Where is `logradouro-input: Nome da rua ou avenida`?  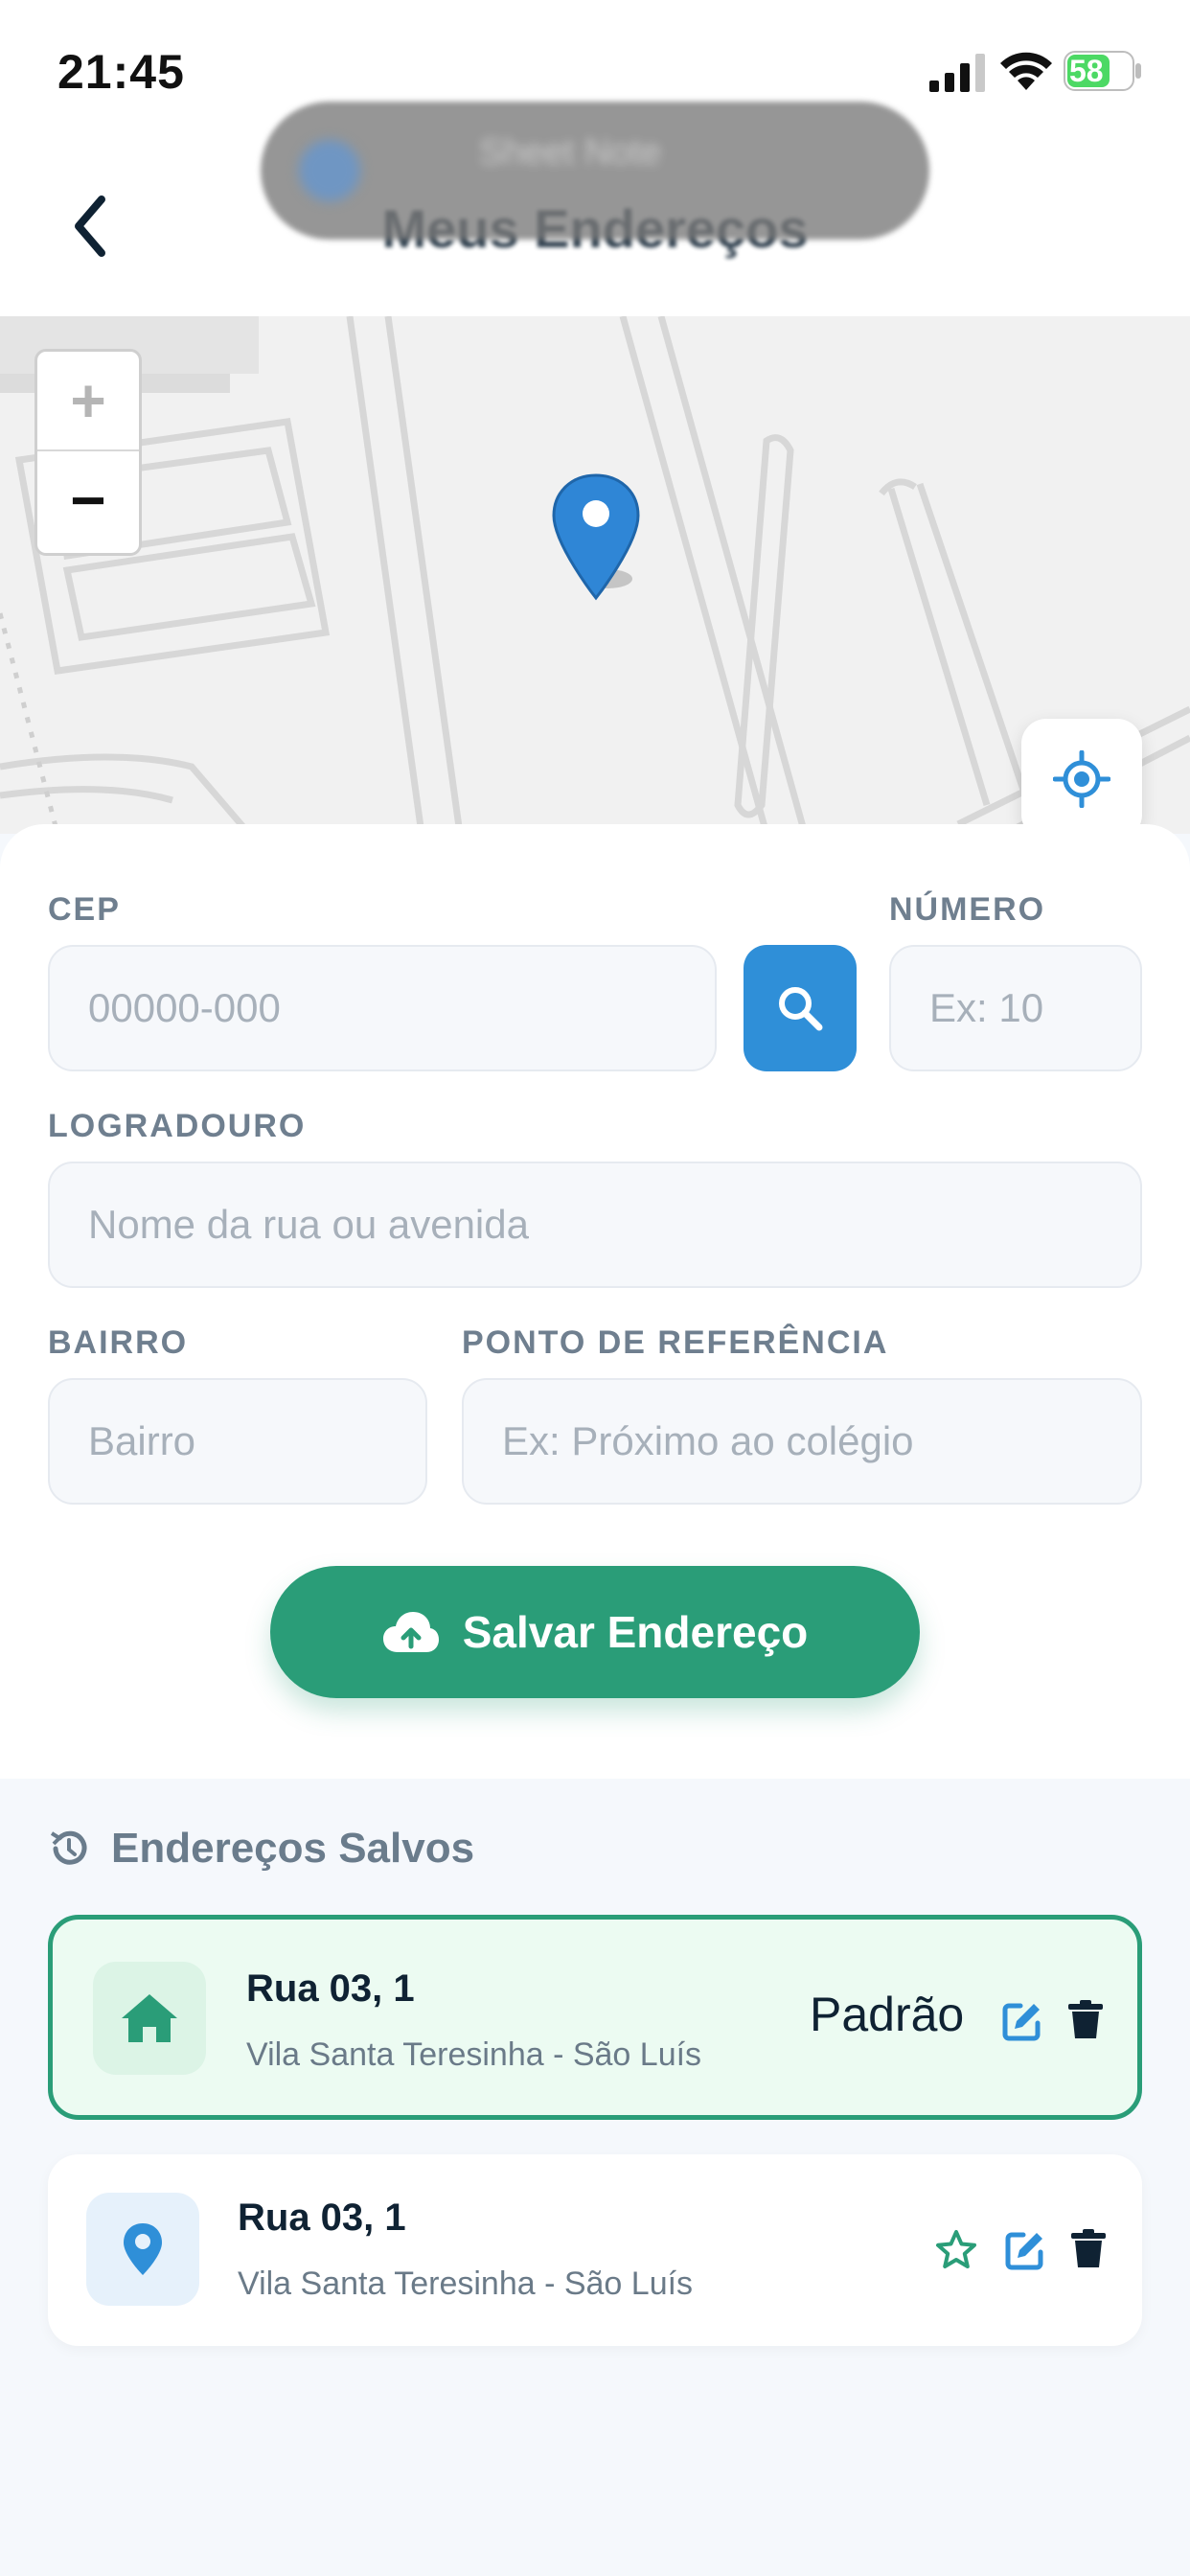 logradouro-input: Nome da rua ou avenida is located at coordinates (595, 1225).